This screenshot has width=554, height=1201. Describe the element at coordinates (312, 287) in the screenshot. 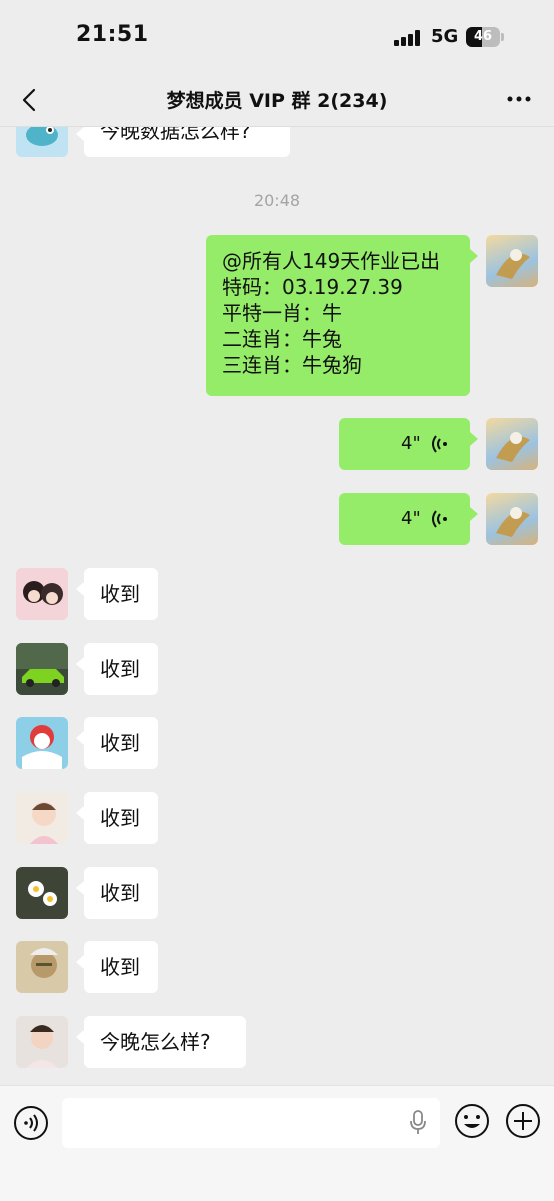

I see `message-line: 特码：03.19.27.39` at that location.